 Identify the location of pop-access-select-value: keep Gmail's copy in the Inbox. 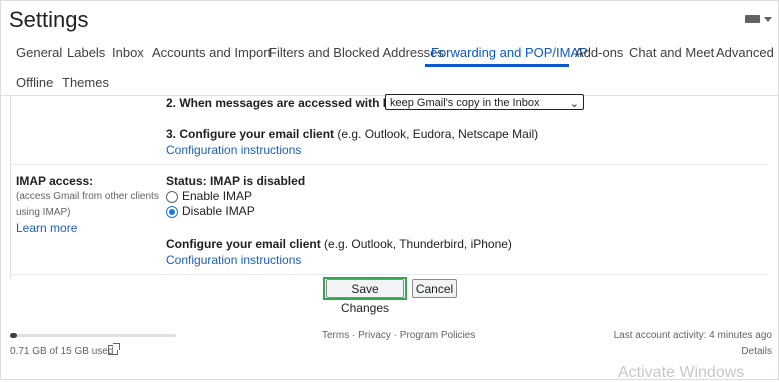
(465, 103).